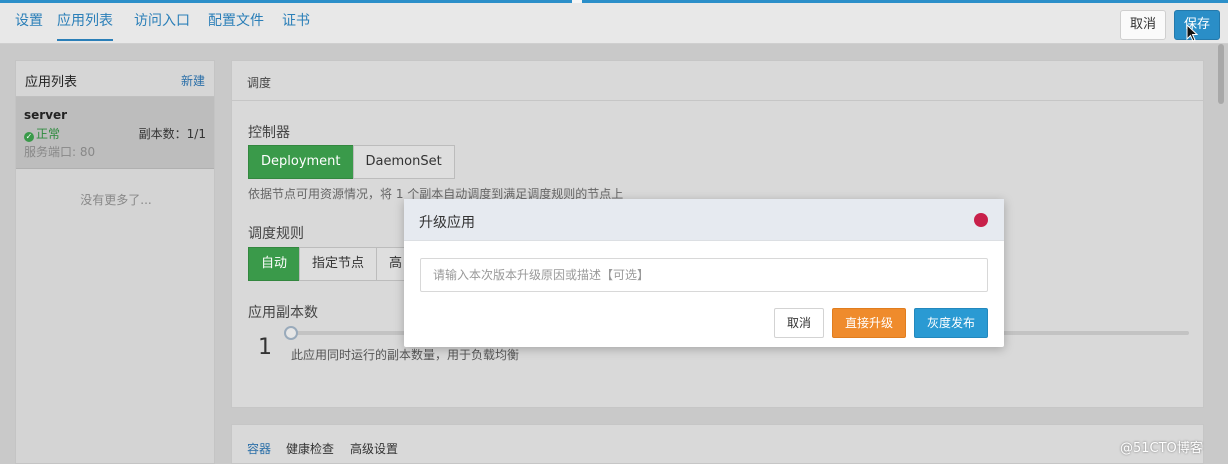 This screenshot has height=464, width=1228. I want to click on tab-containers: 容器, so click(259, 448).